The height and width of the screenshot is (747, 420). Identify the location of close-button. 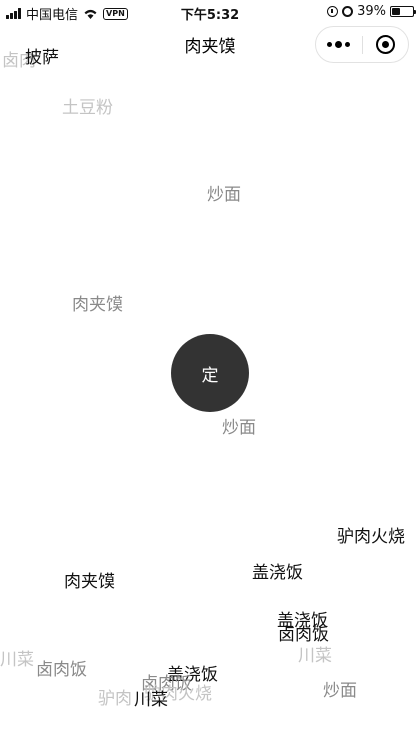
(385, 44).